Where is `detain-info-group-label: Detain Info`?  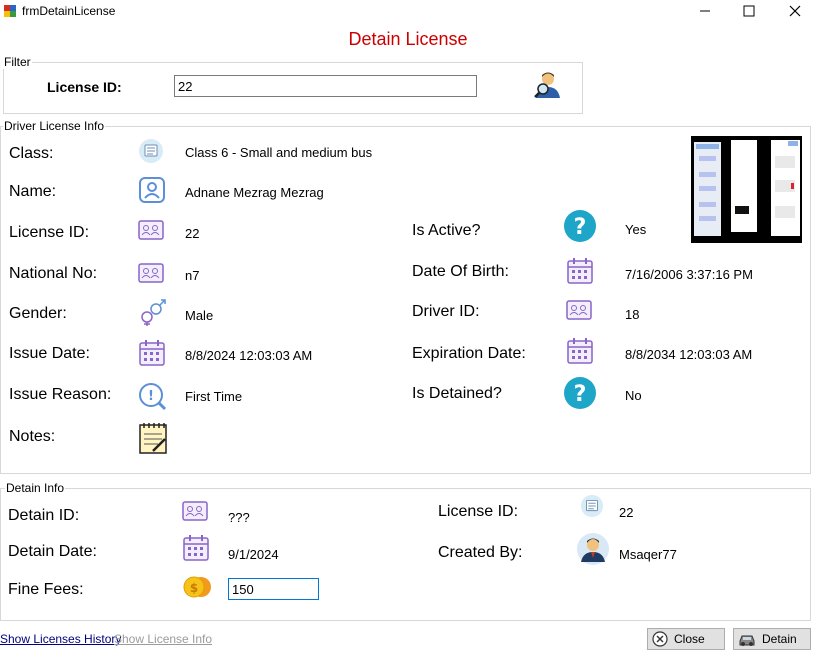 detain-info-group-label: Detain Info is located at coordinates (35, 488).